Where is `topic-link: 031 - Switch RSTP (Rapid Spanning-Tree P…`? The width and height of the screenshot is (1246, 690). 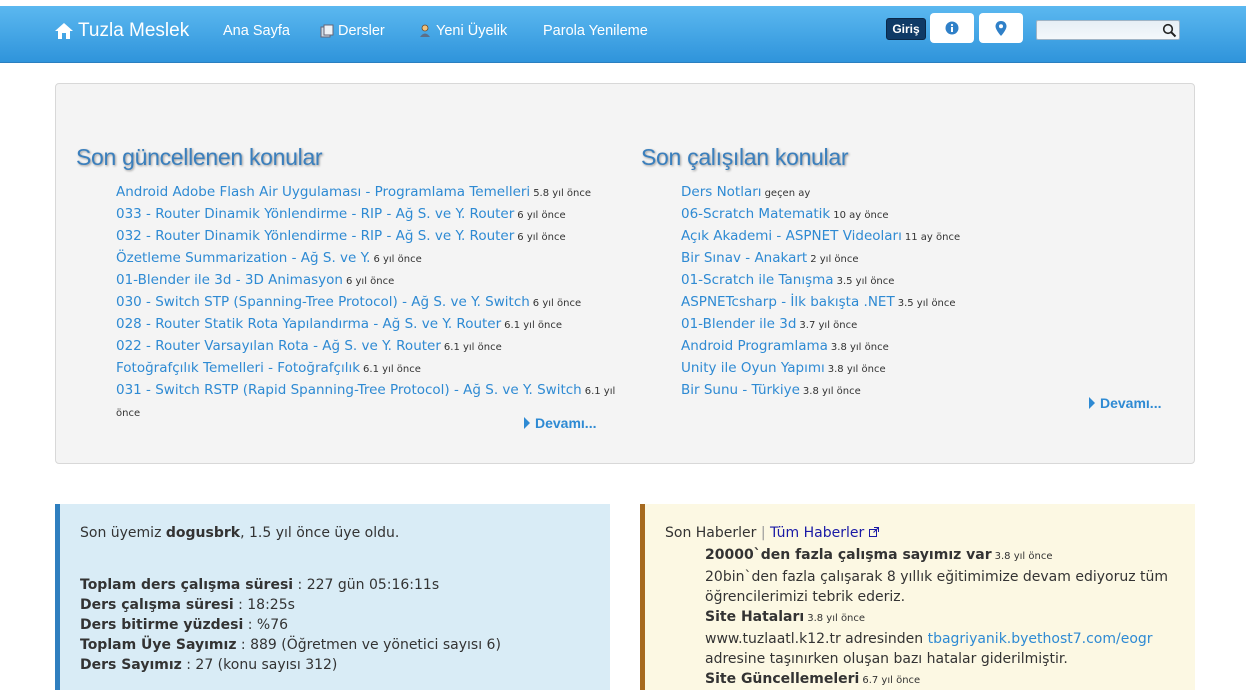 topic-link: 031 - Switch RSTP (Rapid Spanning-Tree P… is located at coordinates (349, 390).